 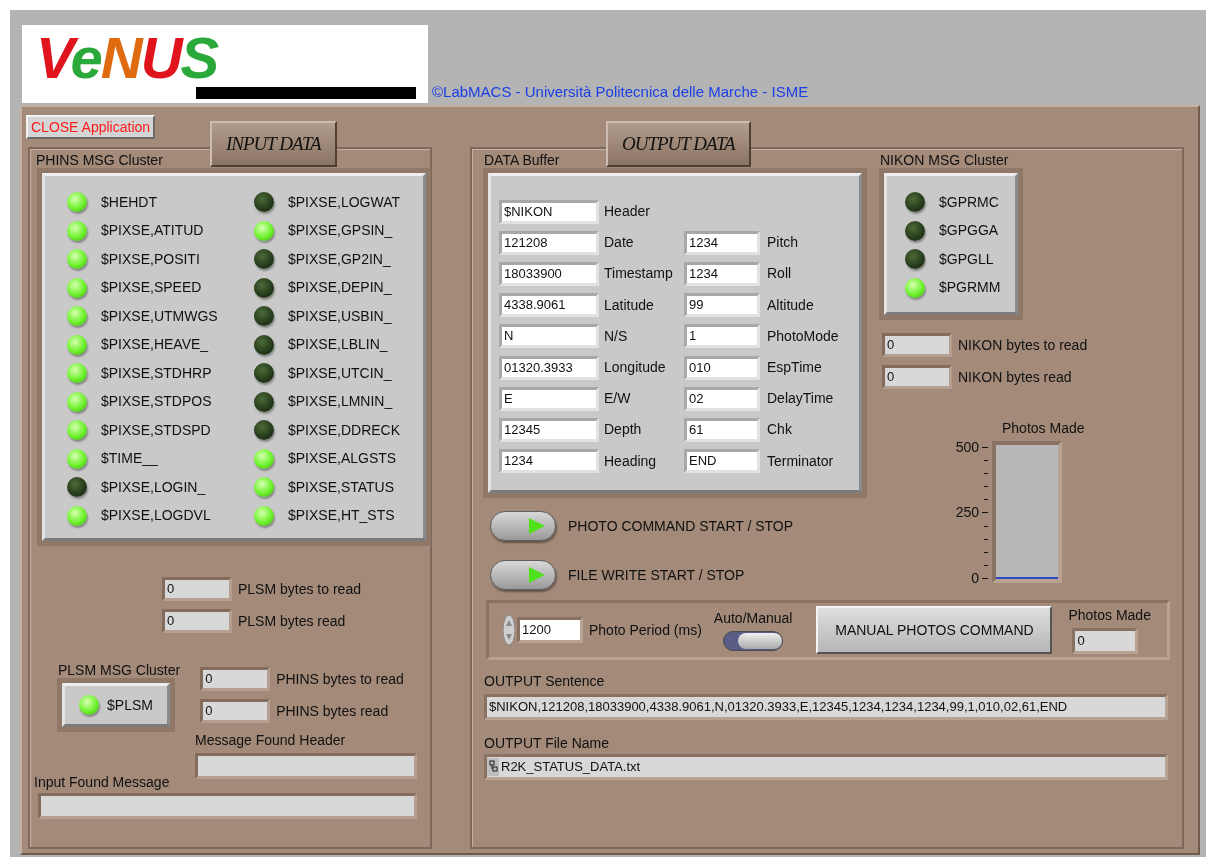 What do you see at coordinates (273, 144) in the screenshot?
I see `section-title: INPUT DATA` at bounding box center [273, 144].